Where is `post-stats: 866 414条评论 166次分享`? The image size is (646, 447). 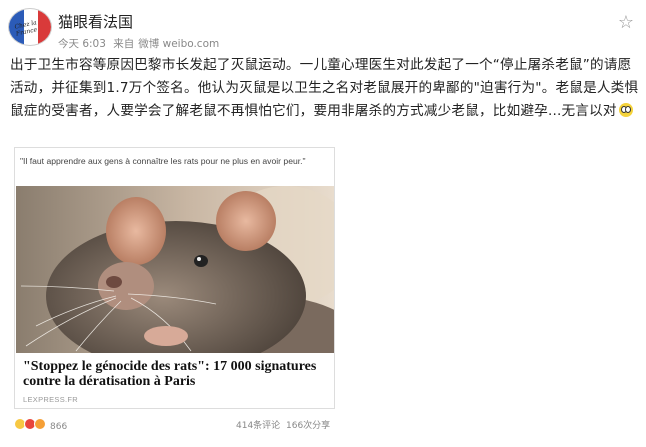 post-stats: 866 414条评论 166次分享 is located at coordinates (175, 426).